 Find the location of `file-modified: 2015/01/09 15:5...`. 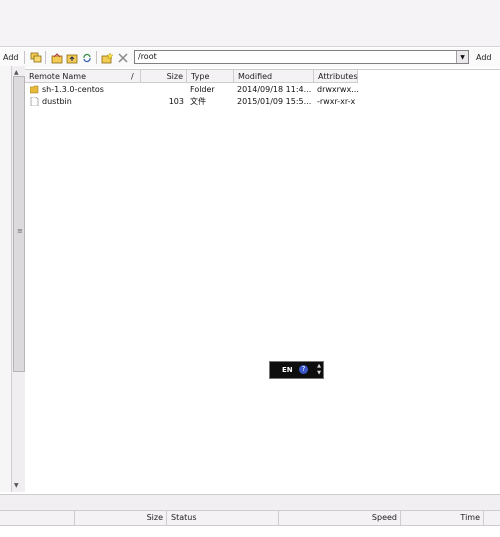

file-modified: 2015/01/09 15:5... is located at coordinates (274, 101).